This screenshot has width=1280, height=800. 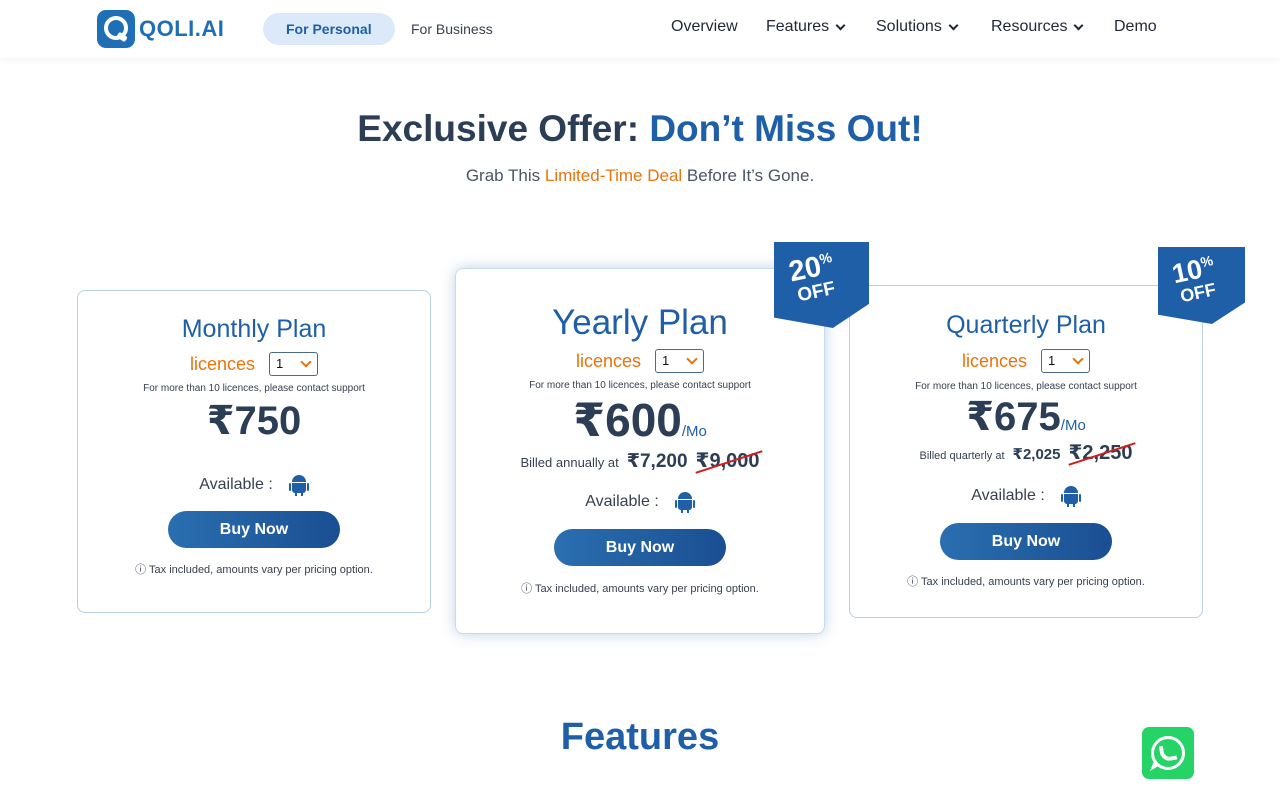 What do you see at coordinates (640, 737) in the screenshot?
I see `features-heading: Features` at bounding box center [640, 737].